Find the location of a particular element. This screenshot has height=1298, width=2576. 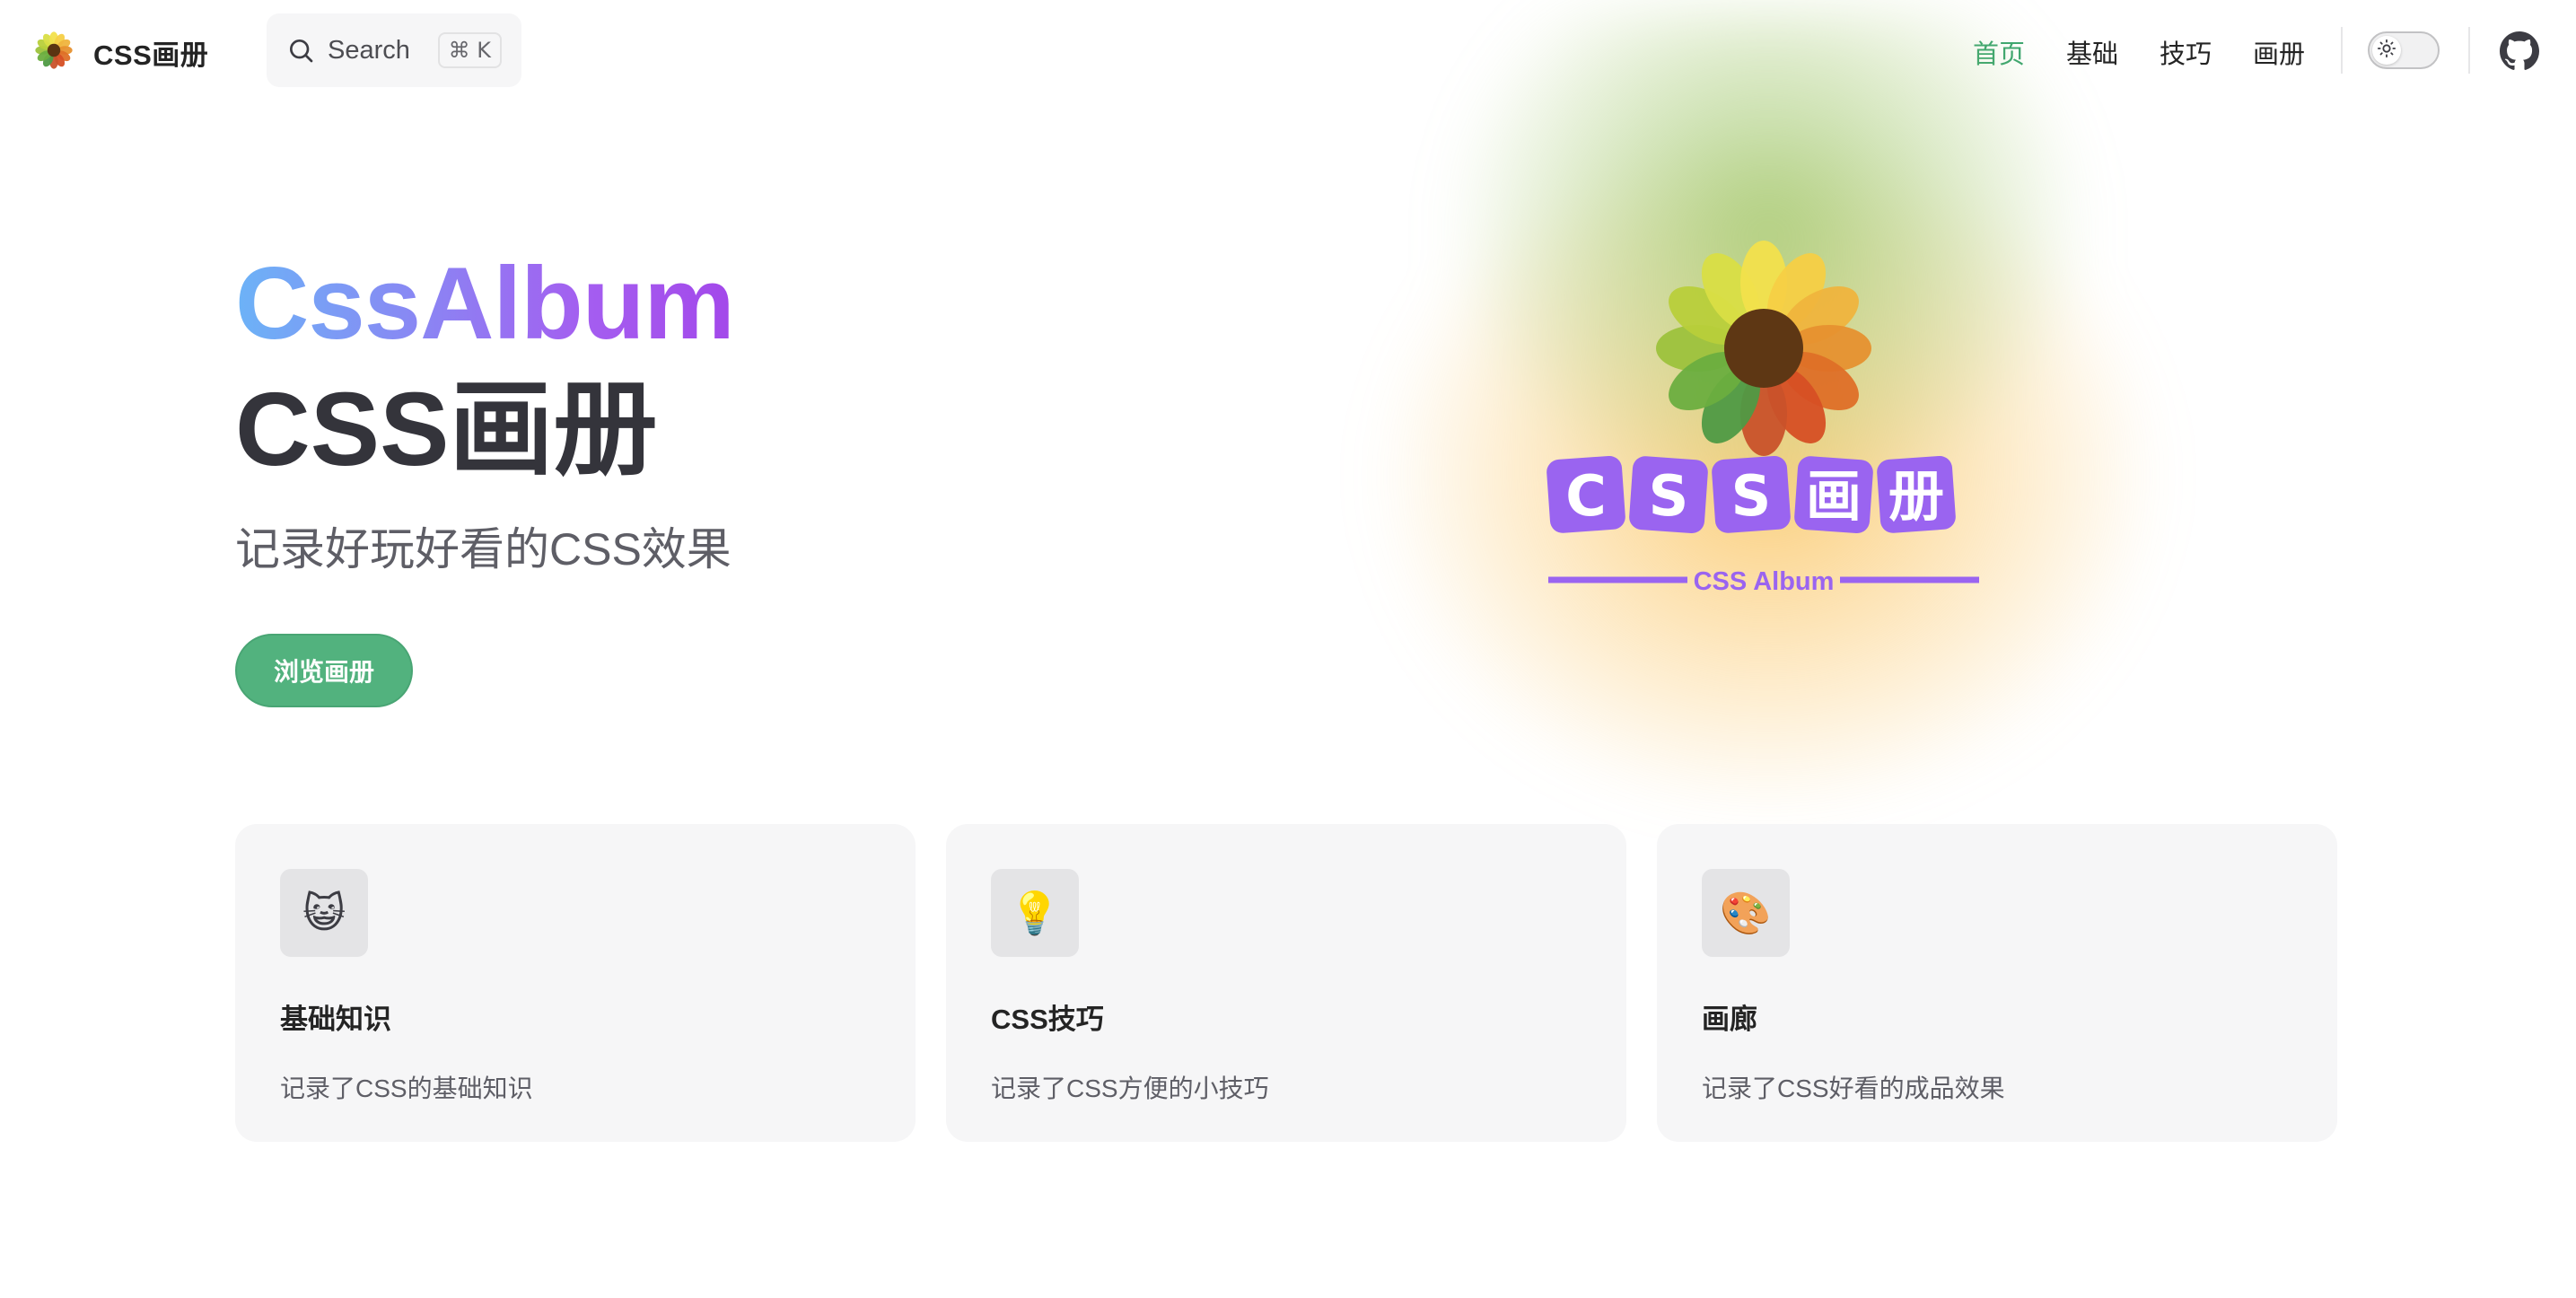

feature-details: 记录了CSS好看的成品效果 is located at coordinates (1853, 1088).